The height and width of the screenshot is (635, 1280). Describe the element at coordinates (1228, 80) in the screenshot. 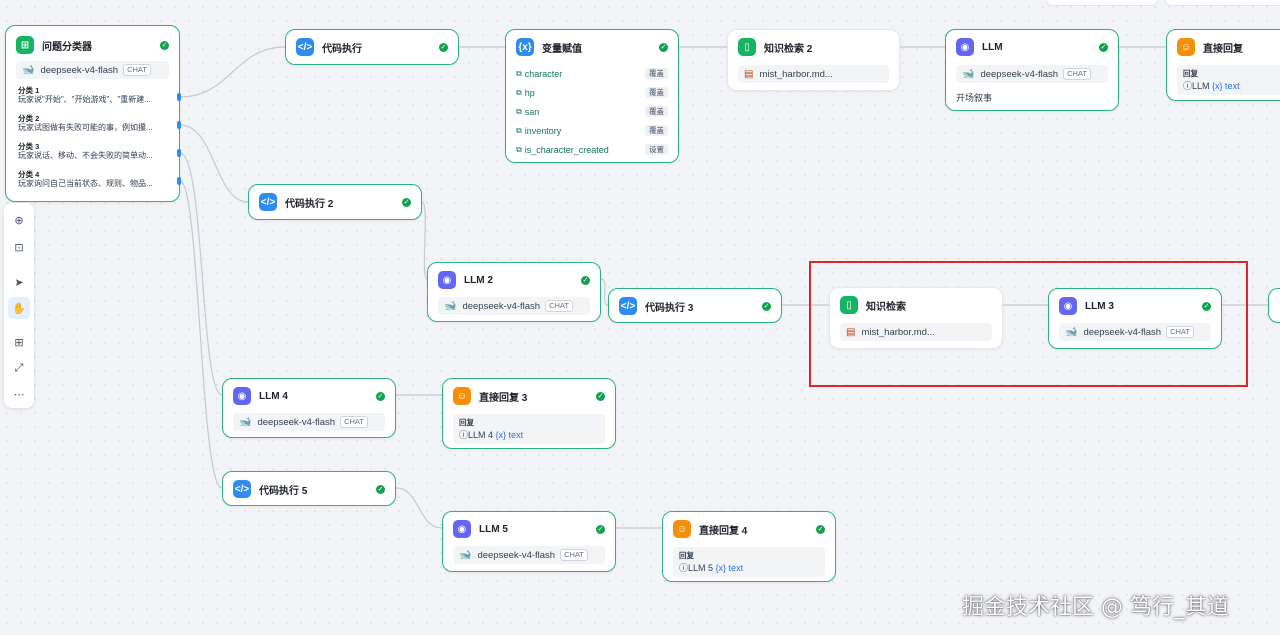

I see `reply-content: 回复 ⓘLLM {x} text` at that location.